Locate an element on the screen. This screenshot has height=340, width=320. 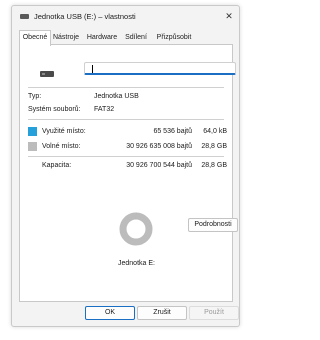
window-title: Jednotka USB (E:) – vlastnosti is located at coordinates (85, 16).